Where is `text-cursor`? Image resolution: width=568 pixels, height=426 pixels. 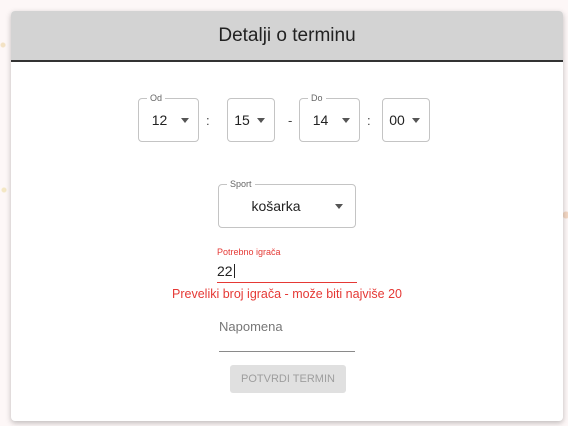
text-cursor is located at coordinates (234, 271).